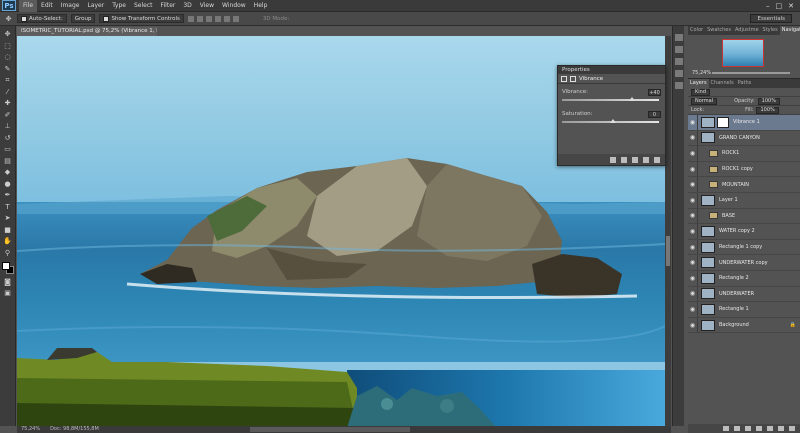 Image resolution: width=800 pixels, height=433 pixels. I want to click on mask-icon, so click(573, 78).